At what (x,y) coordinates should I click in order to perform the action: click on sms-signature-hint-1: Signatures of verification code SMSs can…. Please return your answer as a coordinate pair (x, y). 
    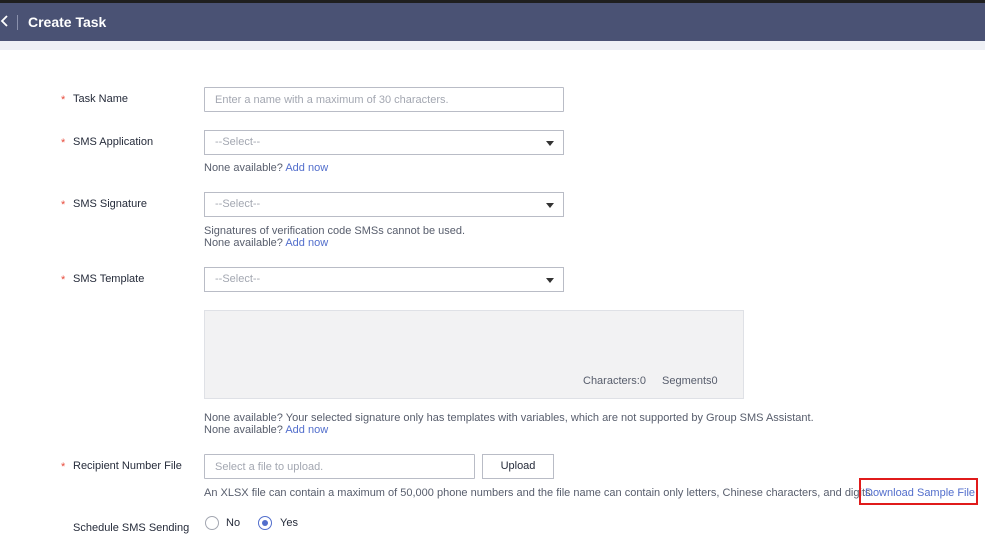
    Looking at the image, I should click on (335, 231).